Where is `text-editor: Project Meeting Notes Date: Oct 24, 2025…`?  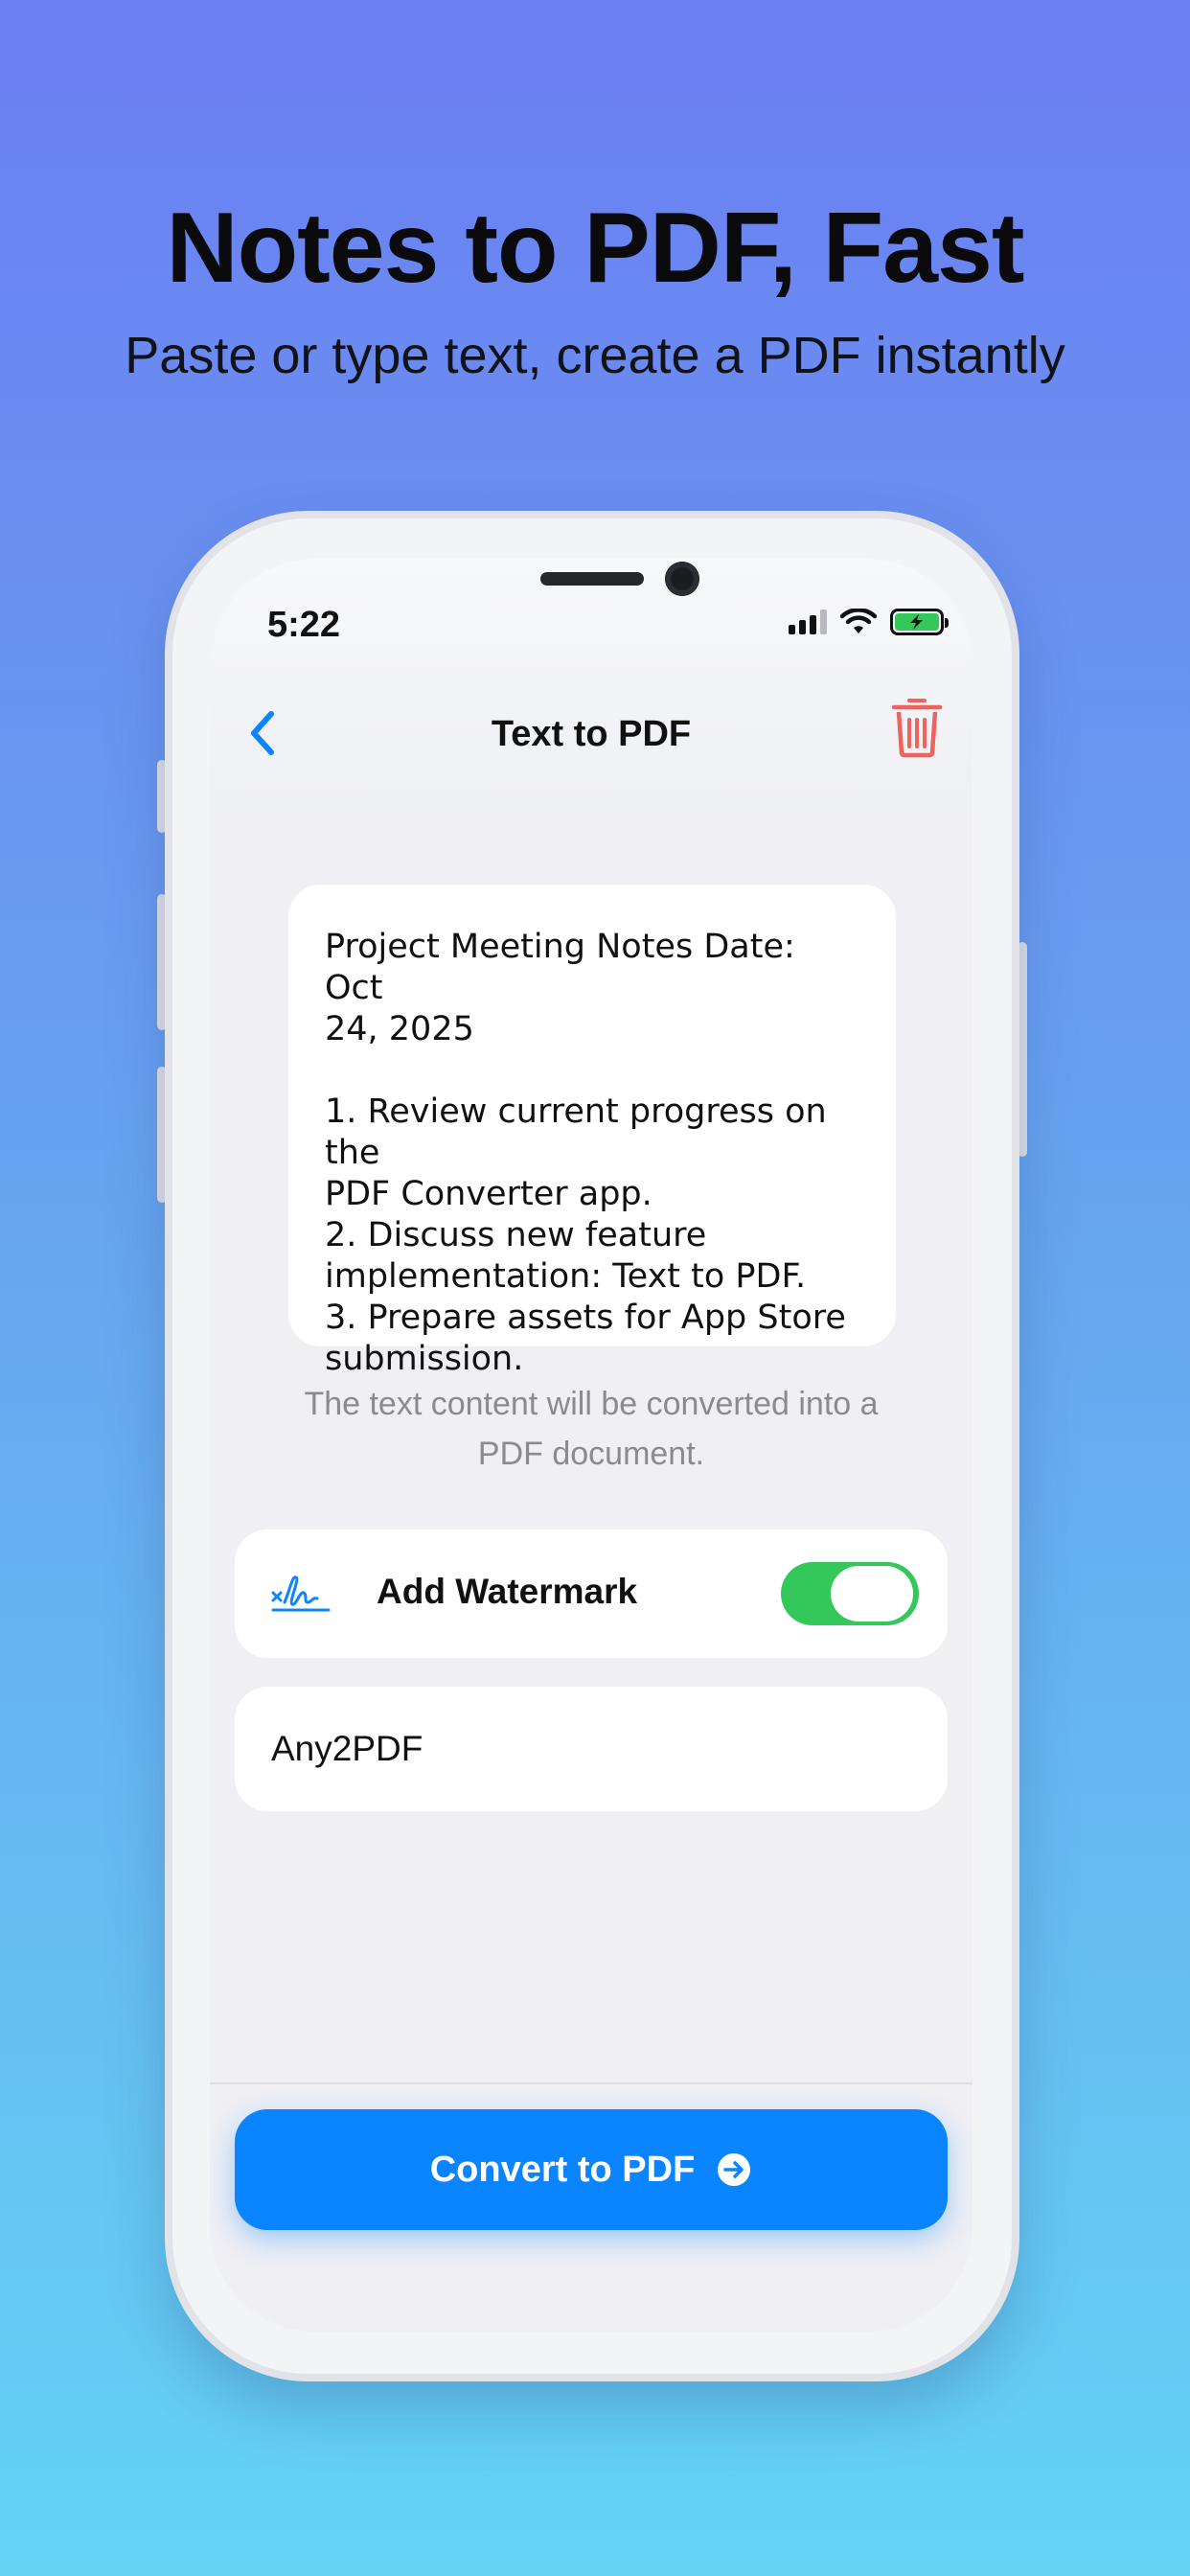
text-editor: Project Meeting Notes Date: Oct 24, 2025… is located at coordinates (592, 1131).